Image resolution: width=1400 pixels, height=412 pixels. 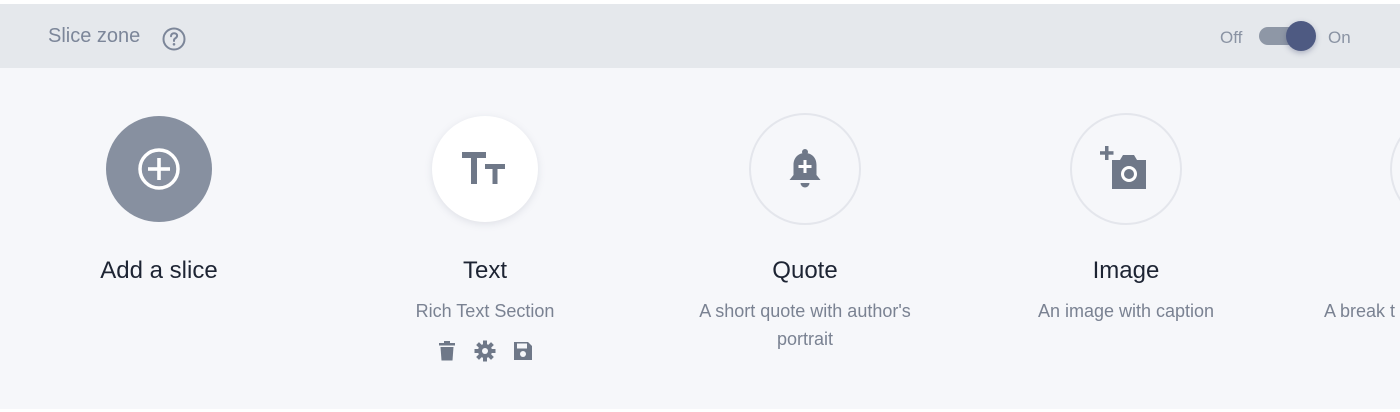 I want to click on add-photo-icon, so click(x=1123, y=167).